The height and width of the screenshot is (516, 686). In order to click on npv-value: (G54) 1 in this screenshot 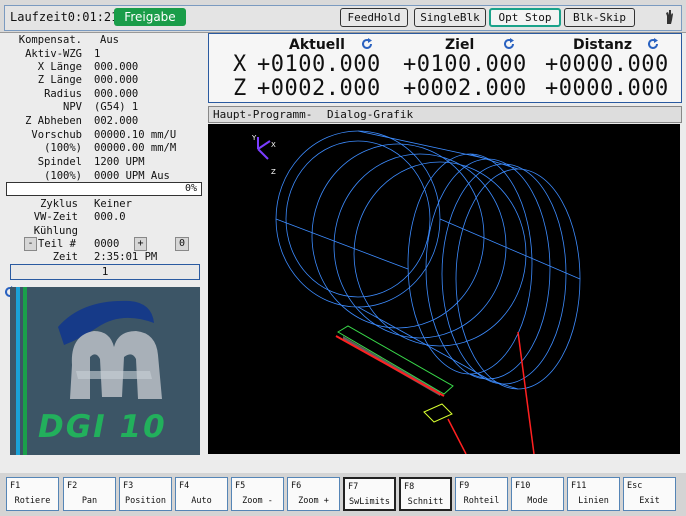, I will do `click(116, 107)`.